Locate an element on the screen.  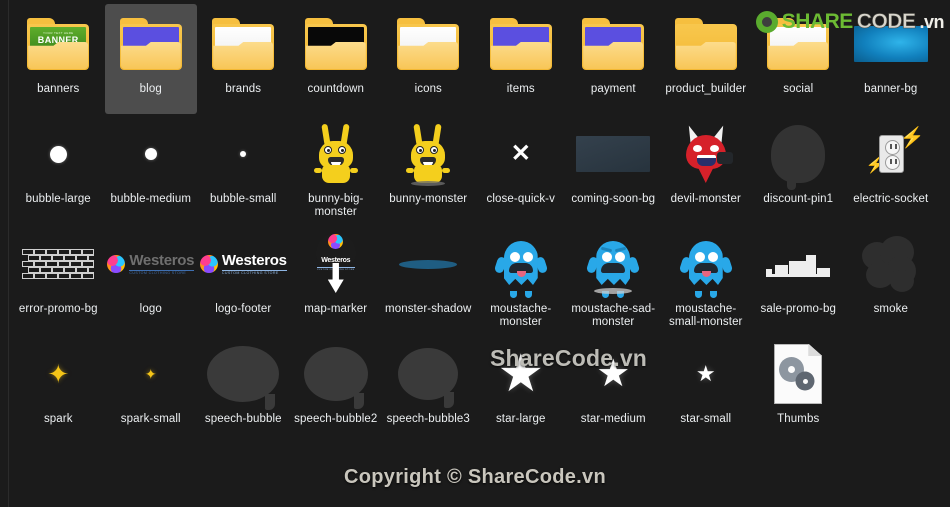
file-item-moustache-monster: moustache-monster is located at coordinates (521, 279).